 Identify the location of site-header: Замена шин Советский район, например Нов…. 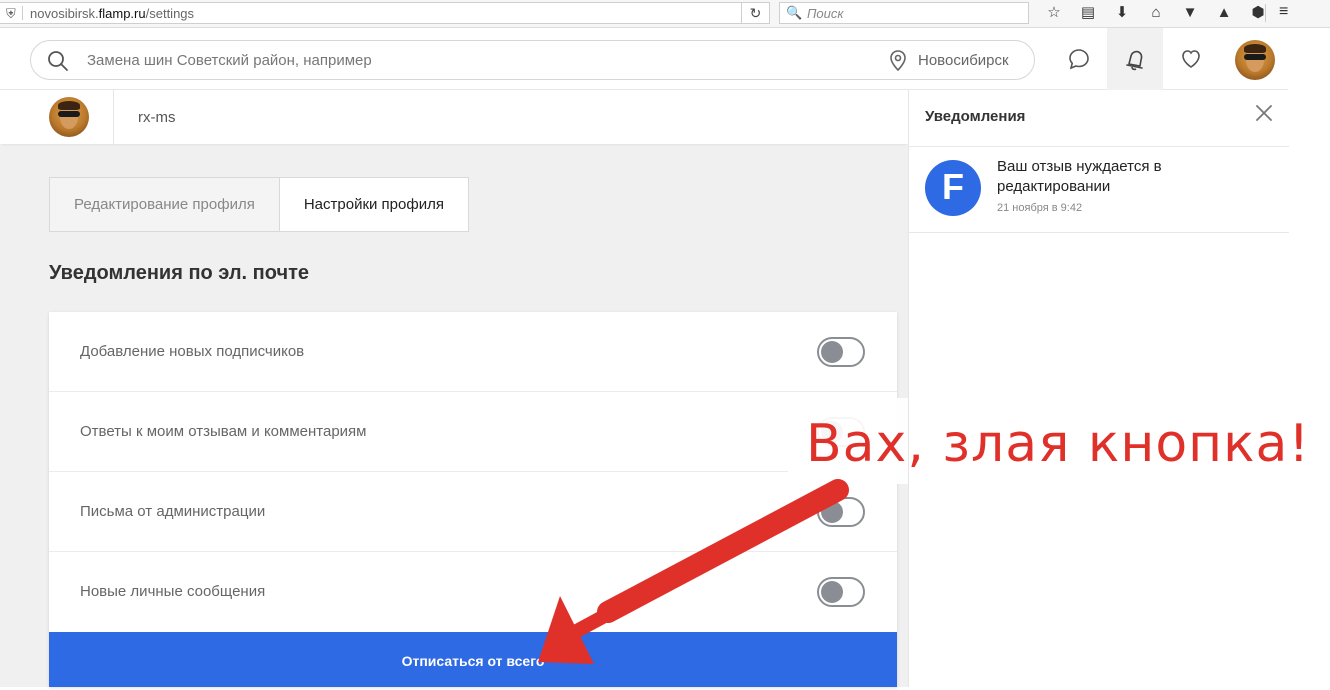
(644, 59).